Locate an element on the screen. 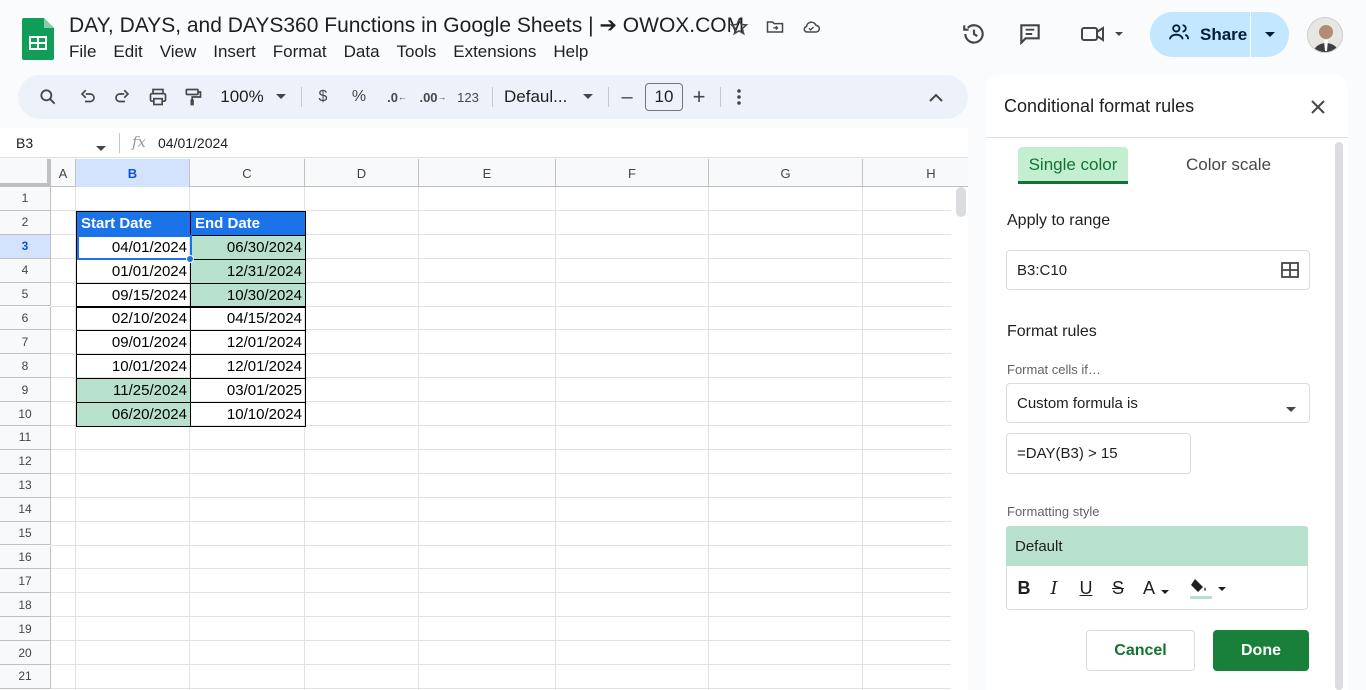 This screenshot has width=1366, height=690. cloud-status-icon is located at coordinates (811, 27).